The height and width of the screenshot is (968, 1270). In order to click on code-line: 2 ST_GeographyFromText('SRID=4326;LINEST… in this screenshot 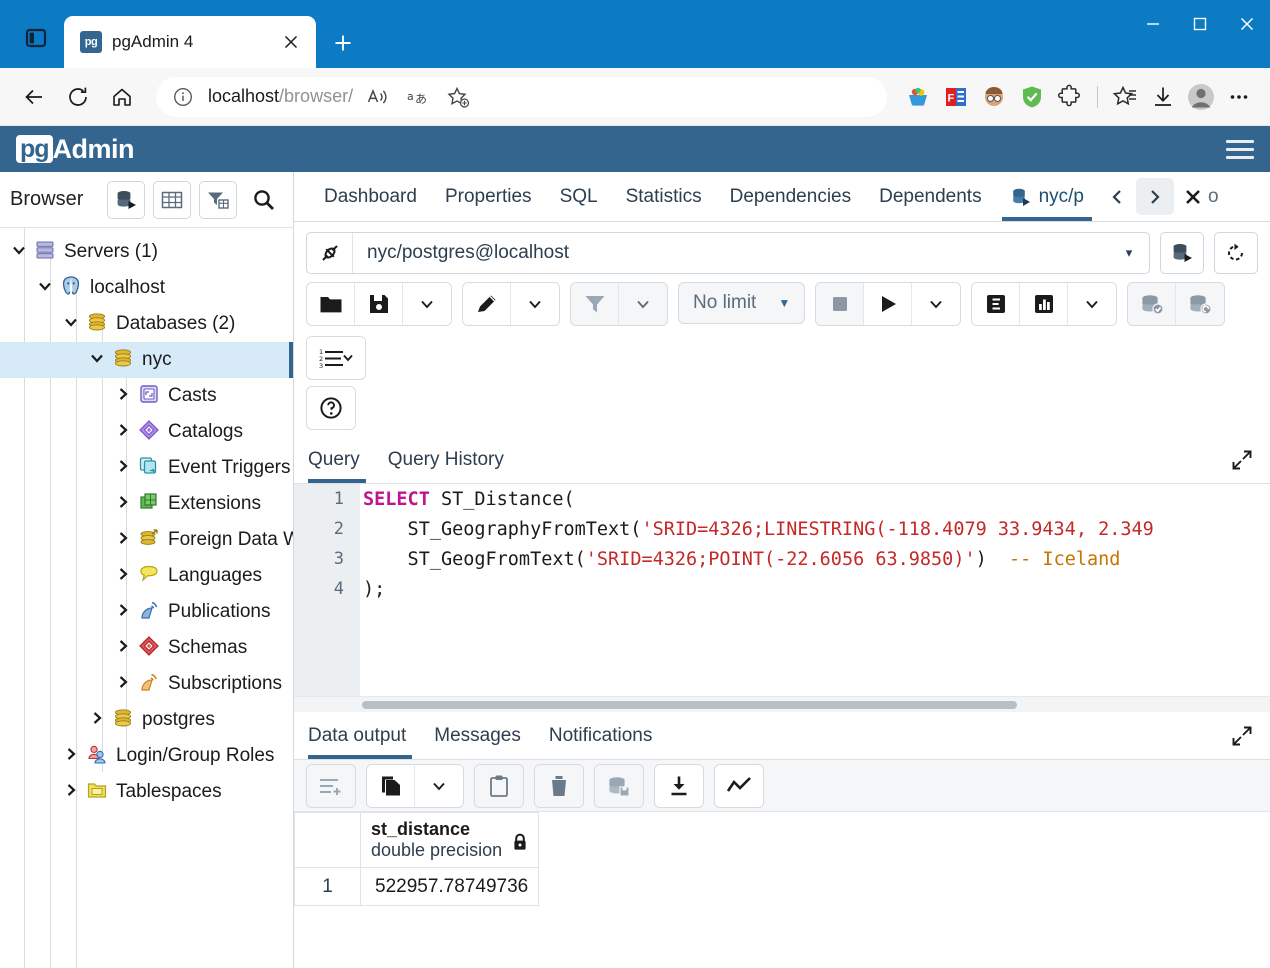, I will do `click(782, 529)`.